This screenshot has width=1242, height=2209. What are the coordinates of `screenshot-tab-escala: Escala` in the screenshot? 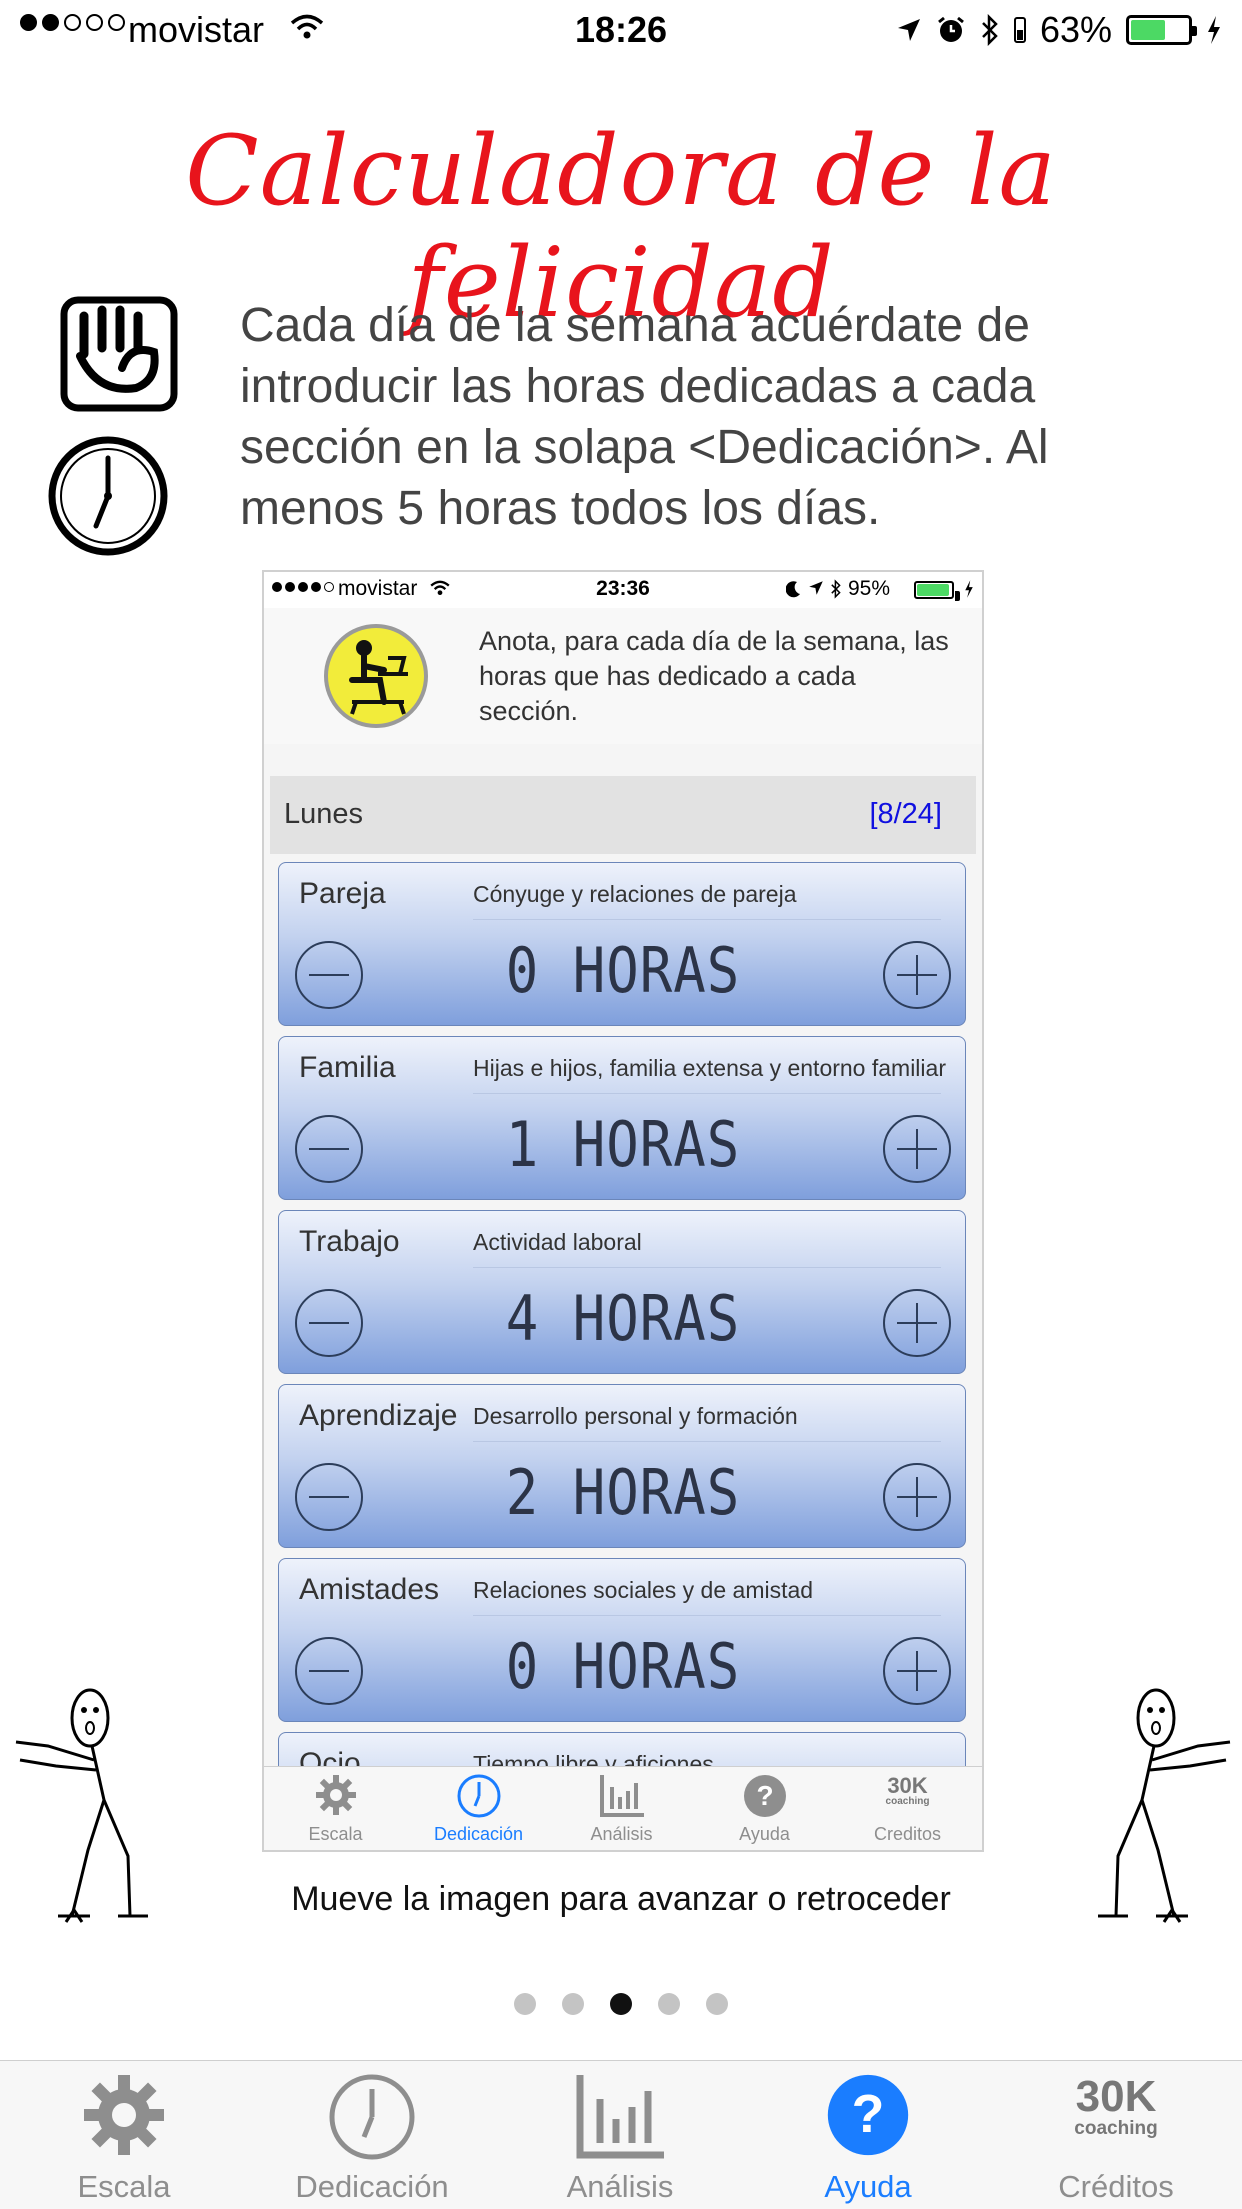 It's located at (335, 1808).